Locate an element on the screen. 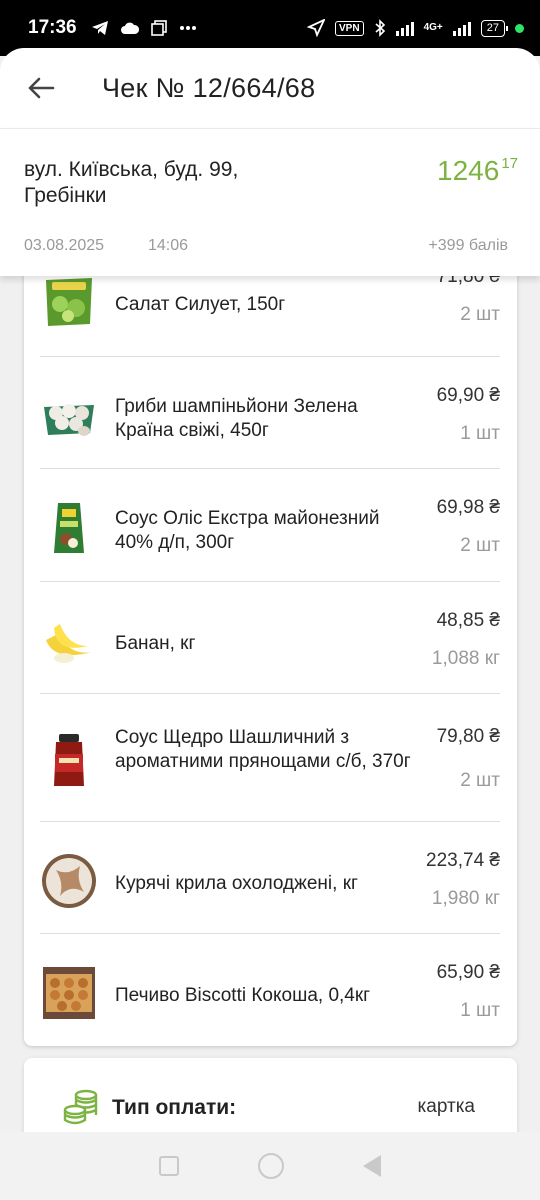 This screenshot has height=1200, width=540. chicken-wings-icon is located at coordinates (69, 881).